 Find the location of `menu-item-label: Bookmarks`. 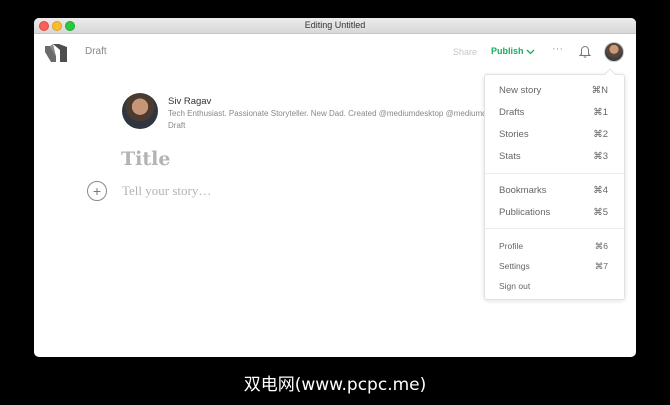

menu-item-label: Bookmarks is located at coordinates (523, 190).